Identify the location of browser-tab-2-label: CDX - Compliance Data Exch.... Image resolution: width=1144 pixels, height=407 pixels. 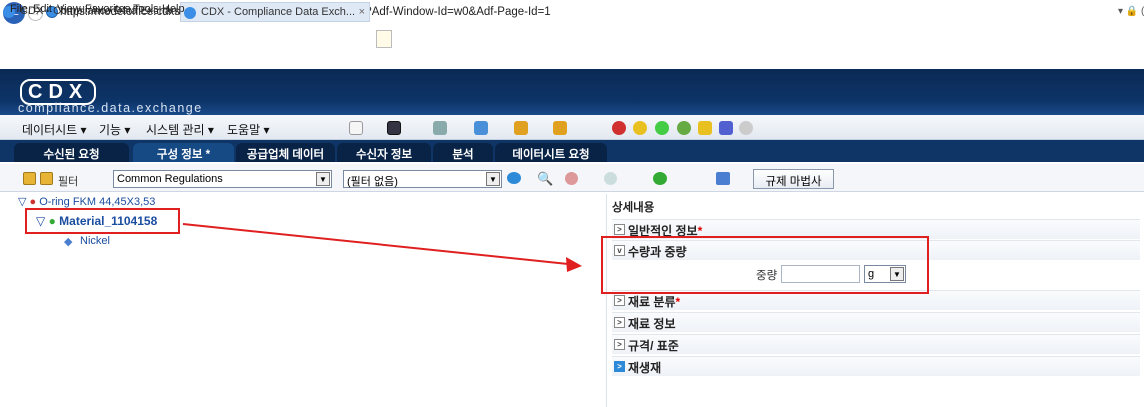
(278, 12).